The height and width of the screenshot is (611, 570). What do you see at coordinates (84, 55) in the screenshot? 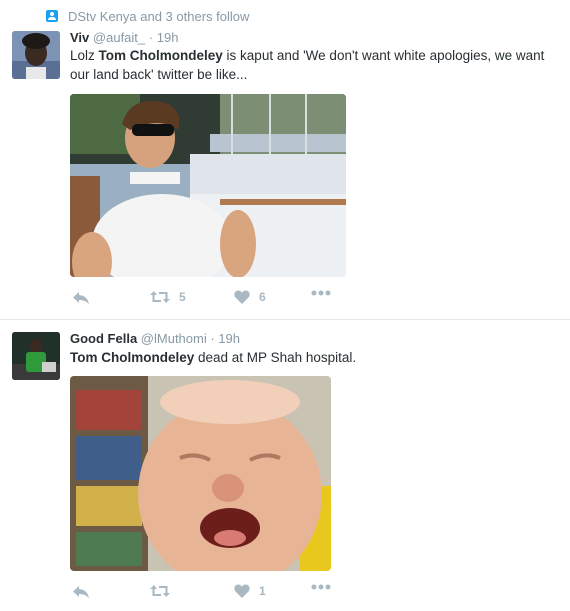
I see `tweet-text-start: Lolz` at bounding box center [84, 55].